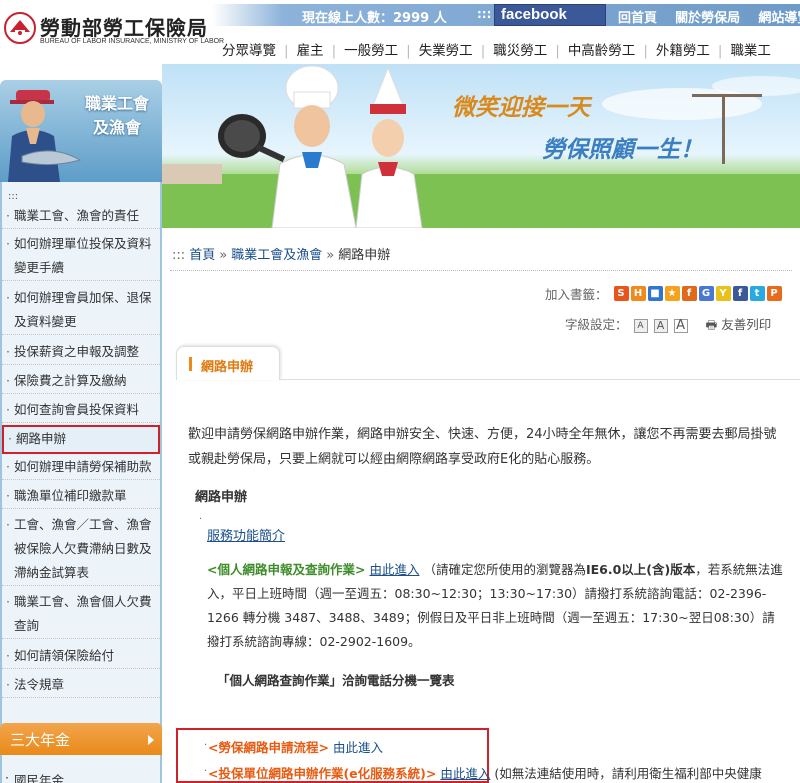 Image resolution: width=800 pixels, height=783 pixels. What do you see at coordinates (81, 656) in the screenshot?
I see `sidebar-item-benefits: 如何請領保險給付` at bounding box center [81, 656].